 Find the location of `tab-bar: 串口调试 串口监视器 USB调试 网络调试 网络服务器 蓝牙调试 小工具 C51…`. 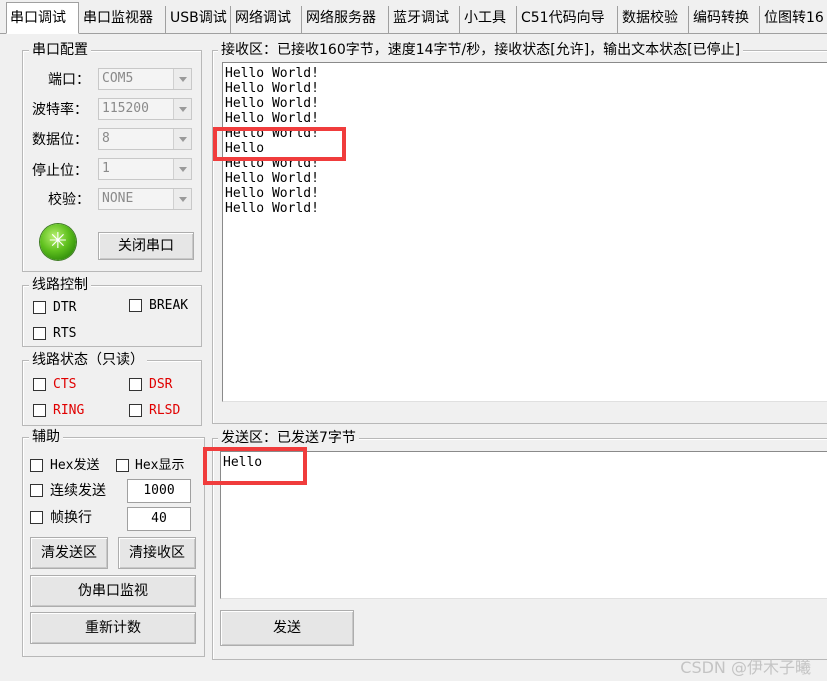

tab-bar: 串口调试 串口监视器 USB调试 网络调试 网络服务器 蓝牙调试 小工具 C51… is located at coordinates (413, 17).